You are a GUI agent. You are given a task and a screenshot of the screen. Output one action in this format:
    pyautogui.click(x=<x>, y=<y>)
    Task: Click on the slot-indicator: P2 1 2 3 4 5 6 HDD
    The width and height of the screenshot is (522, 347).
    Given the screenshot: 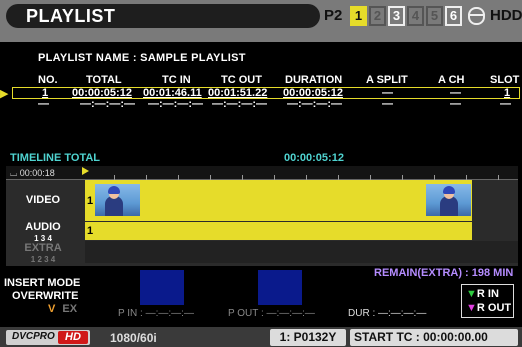 What is the action you would take?
    pyautogui.click(x=422, y=16)
    